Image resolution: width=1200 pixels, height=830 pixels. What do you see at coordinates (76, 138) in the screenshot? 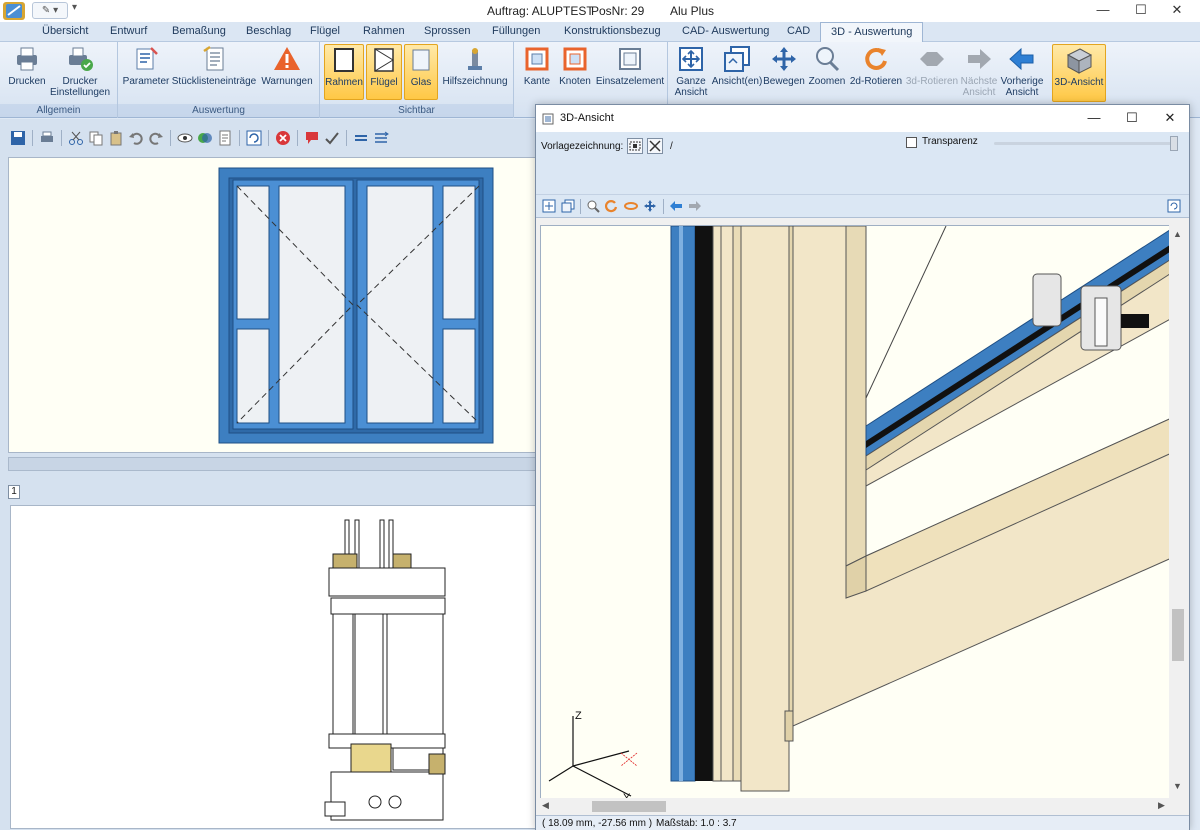
I see `cut-icon` at bounding box center [76, 138].